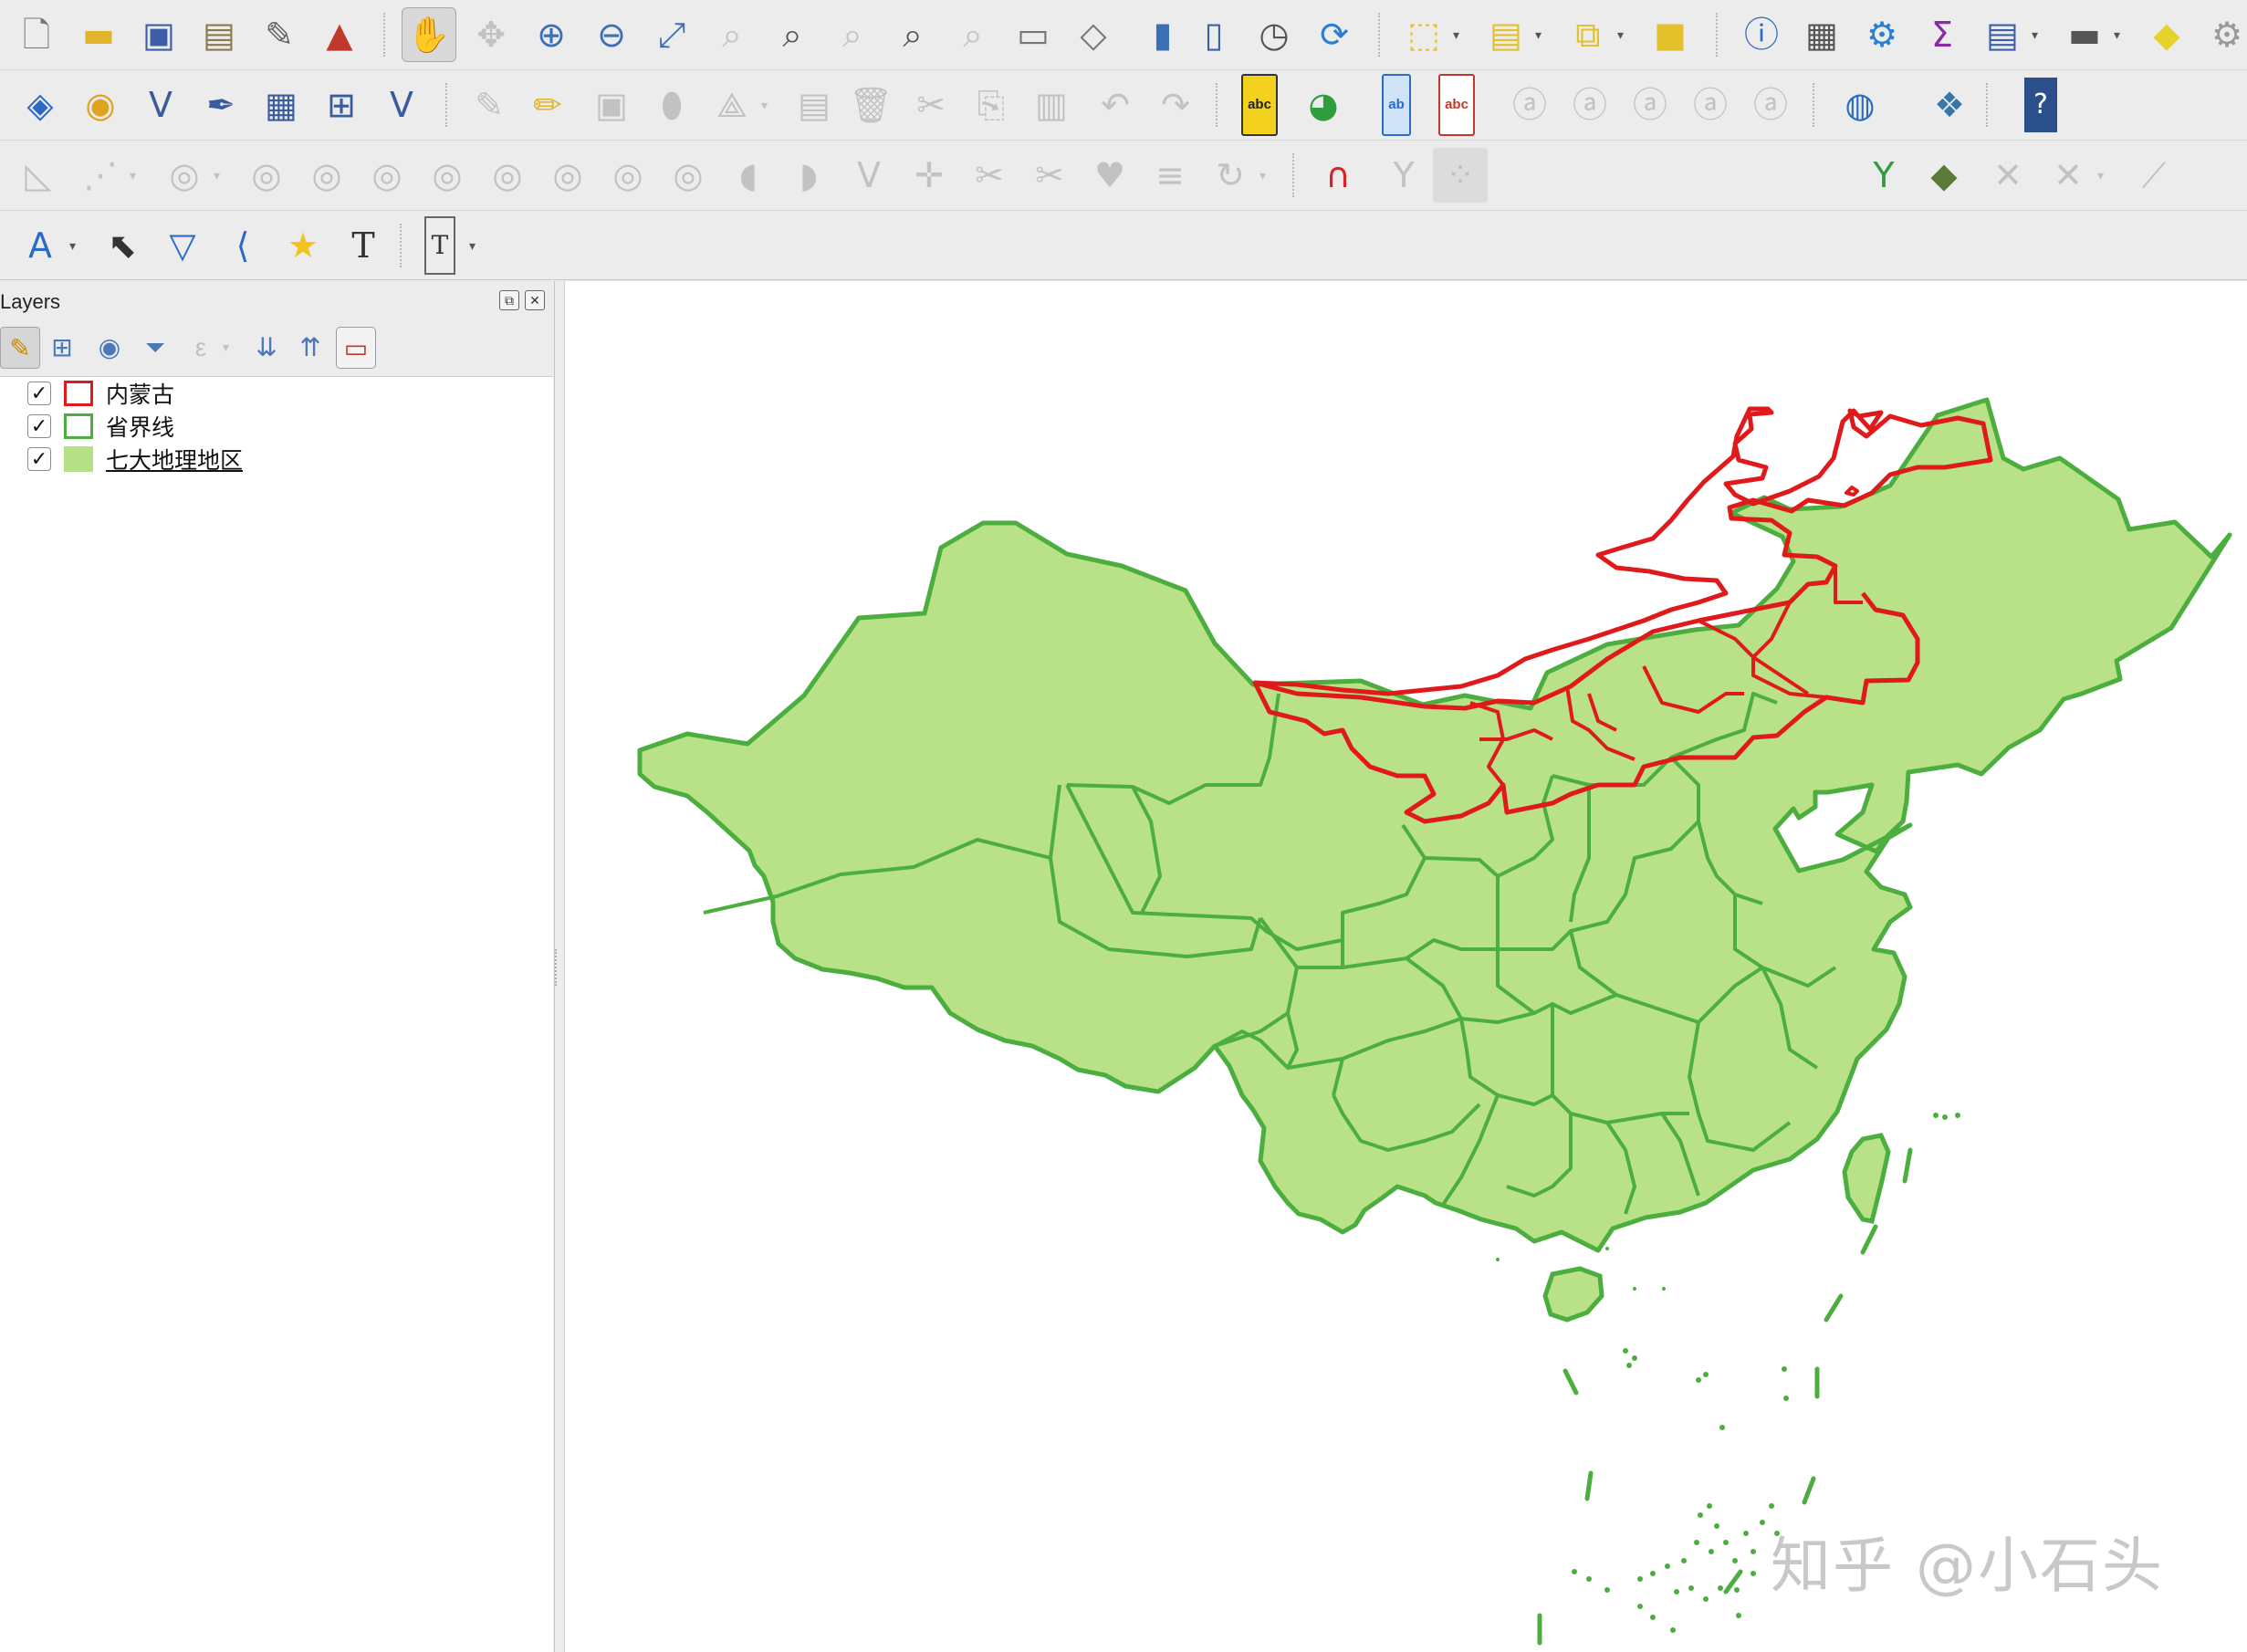  I want to click on label-properties-icon: ⓐ, so click(1770, 105).